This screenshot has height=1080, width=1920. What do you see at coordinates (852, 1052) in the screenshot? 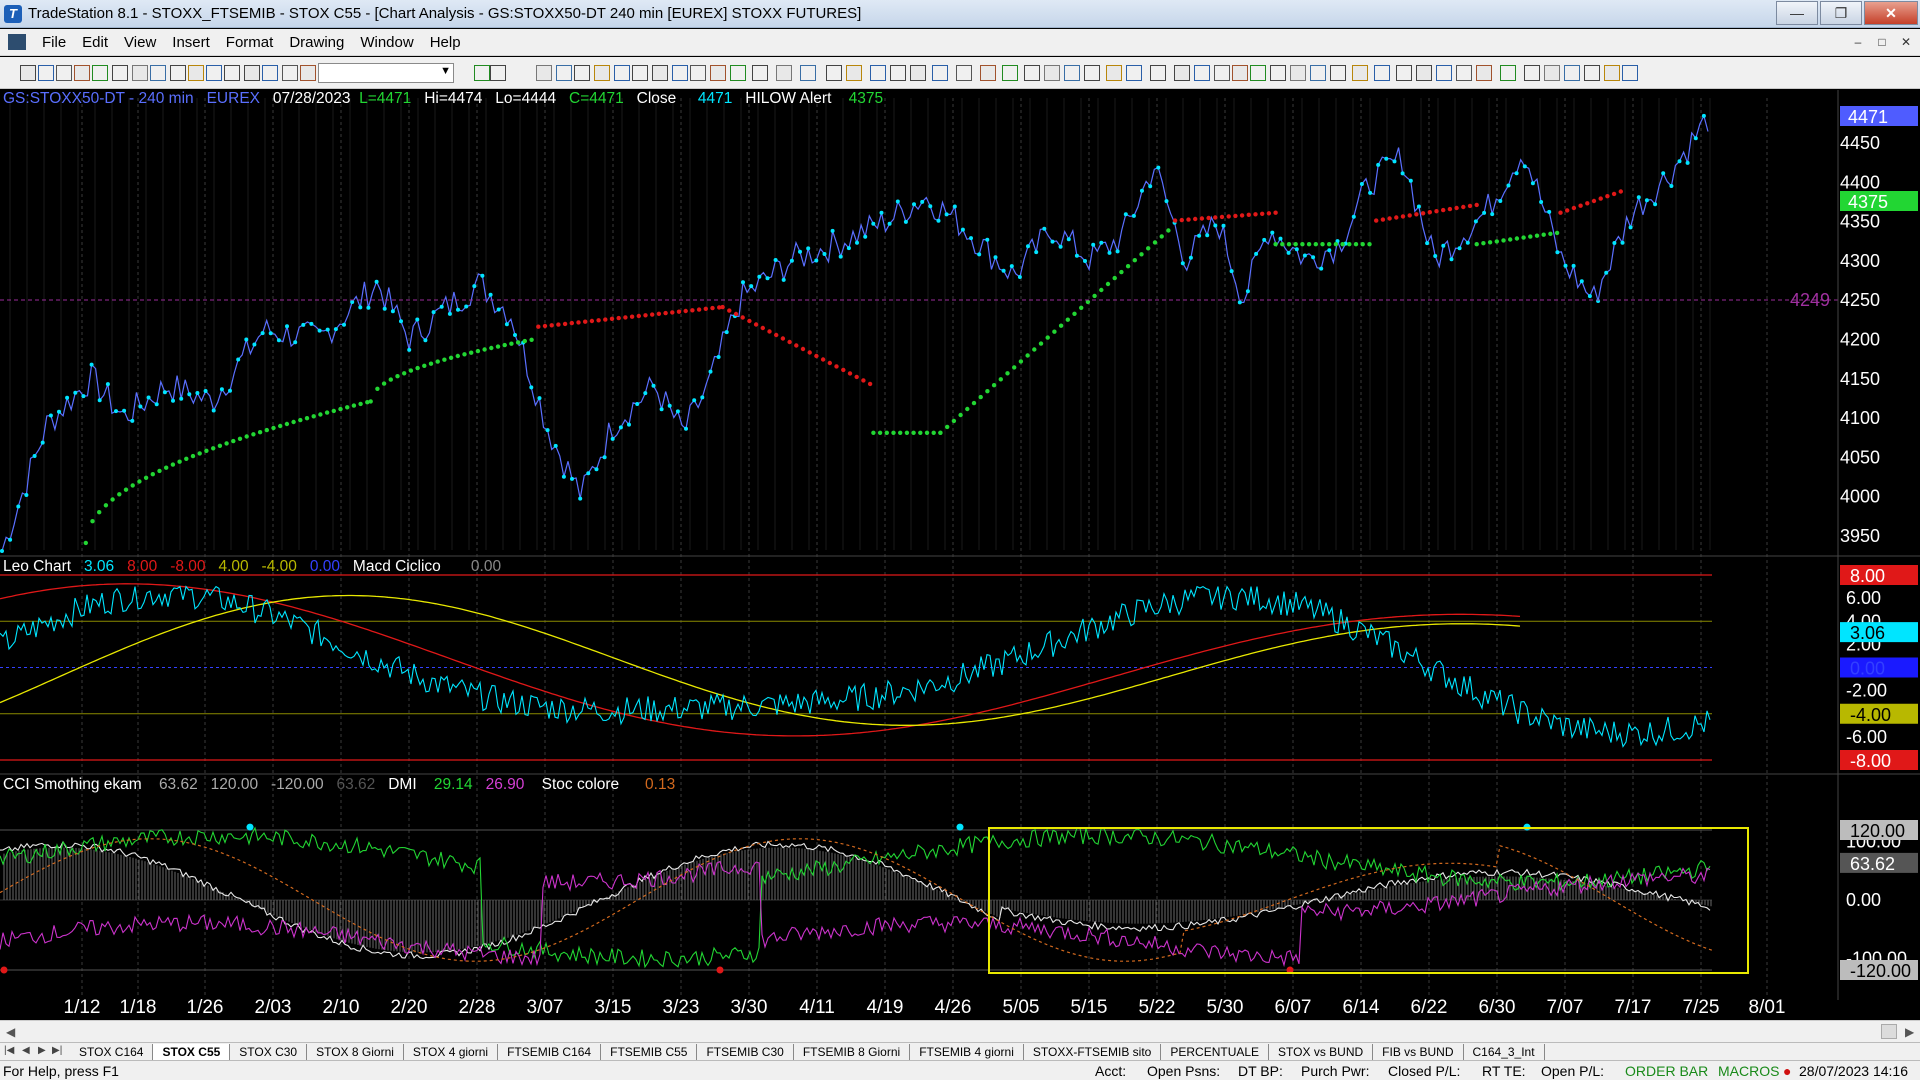
I see `tab-ftsemib-8-giorni: FTSEMIB 8 Giorni` at bounding box center [852, 1052].